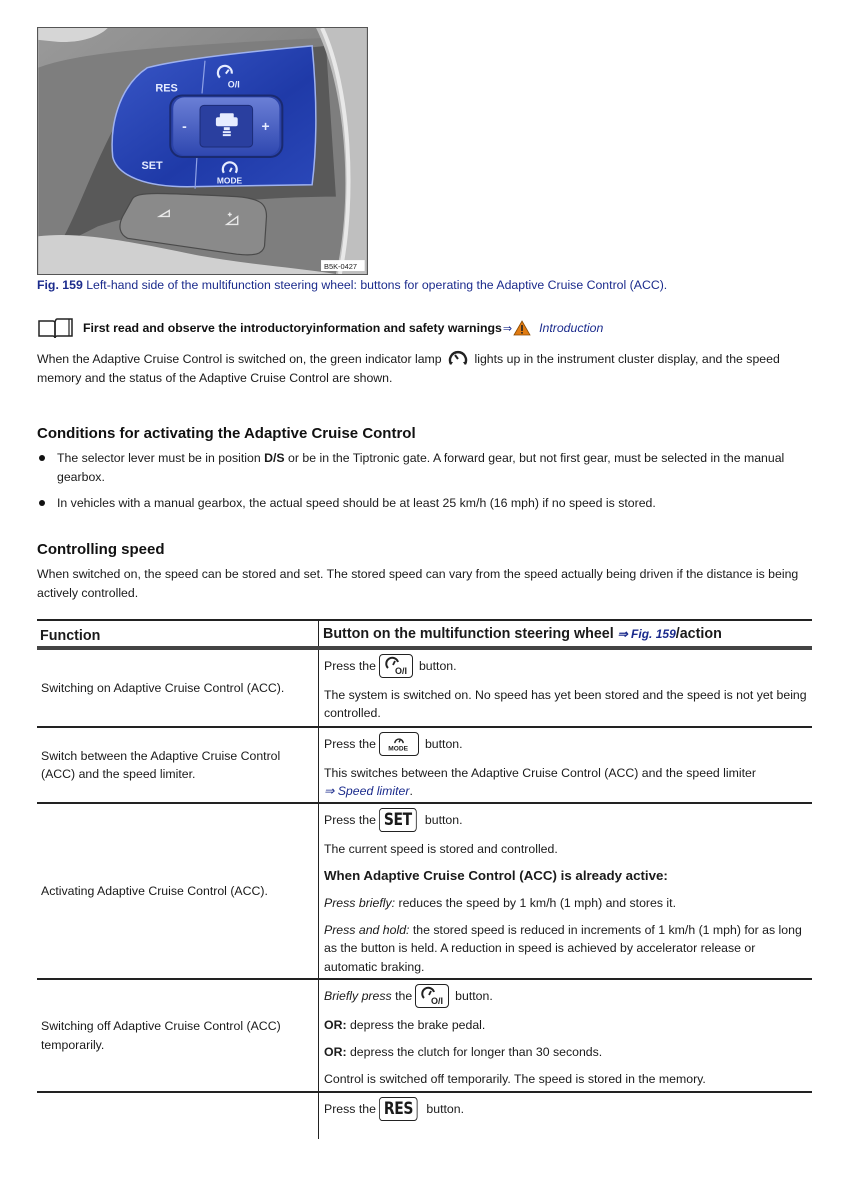  I want to click on gear-position: D/S, so click(274, 458).